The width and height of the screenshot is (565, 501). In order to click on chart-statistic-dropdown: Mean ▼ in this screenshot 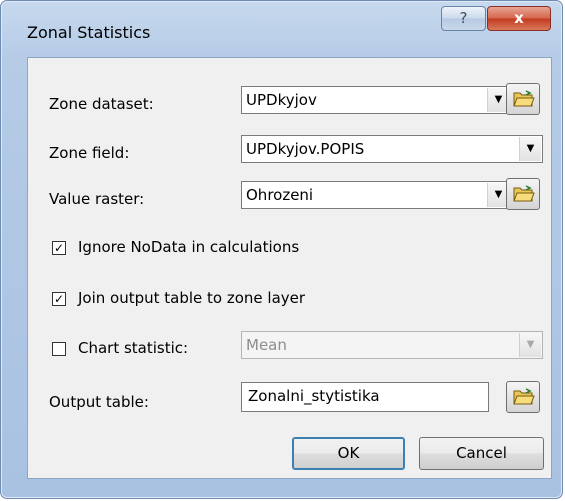, I will do `click(392, 345)`.